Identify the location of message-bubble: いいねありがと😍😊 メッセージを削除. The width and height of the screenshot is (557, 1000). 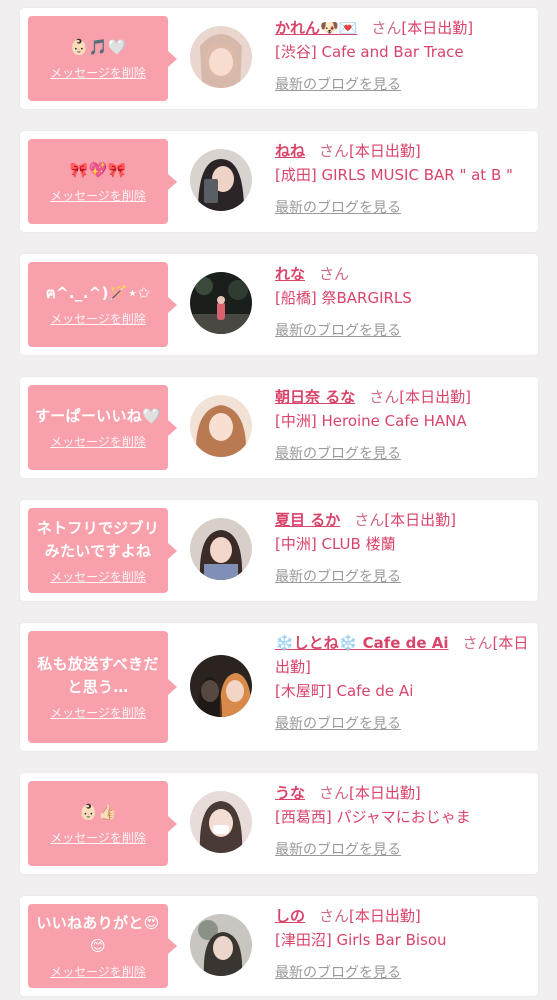
(102, 946).